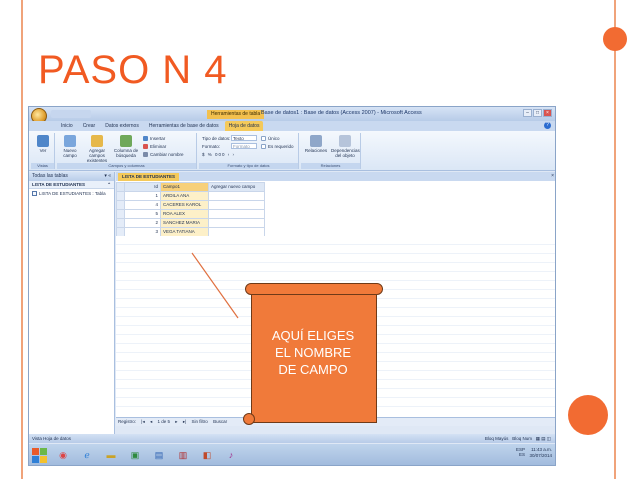  I want to click on callout-line-1: AQUÍ ELIGES, so click(313, 335).